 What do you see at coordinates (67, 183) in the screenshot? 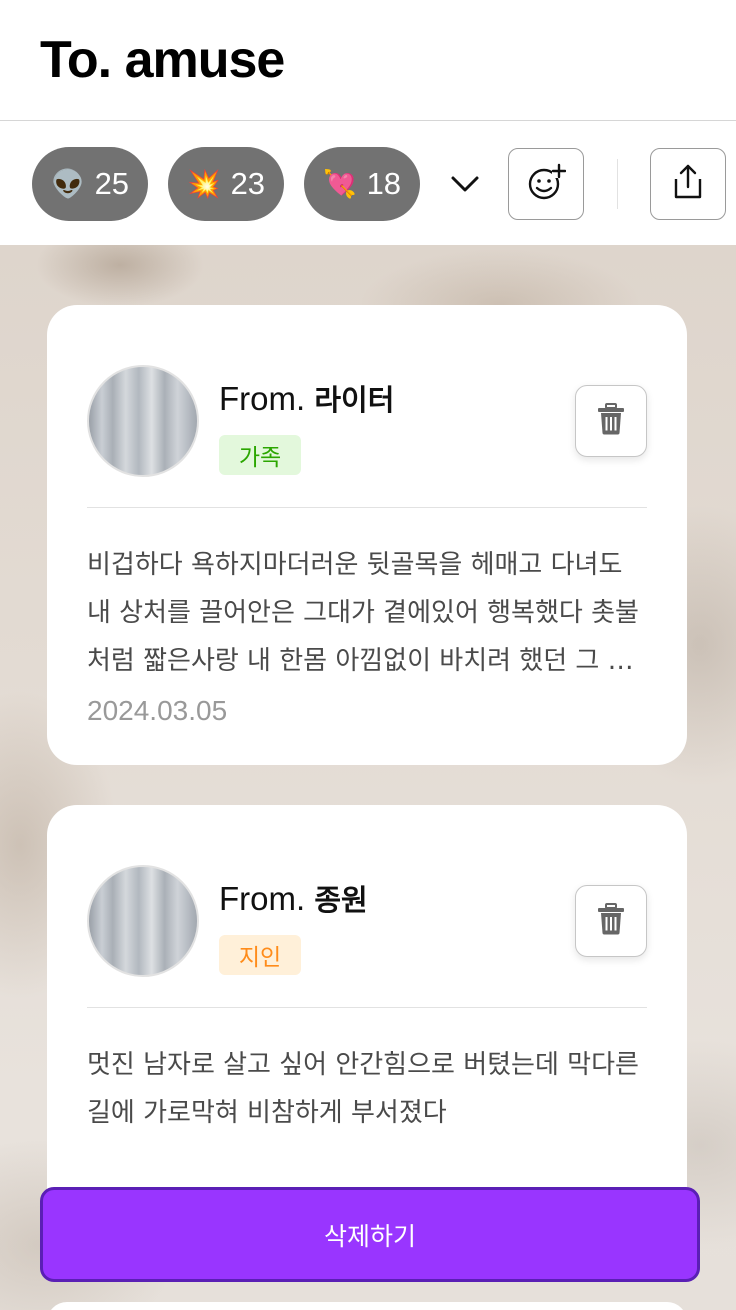
I see `alien-emoji-icon: 👽` at bounding box center [67, 183].